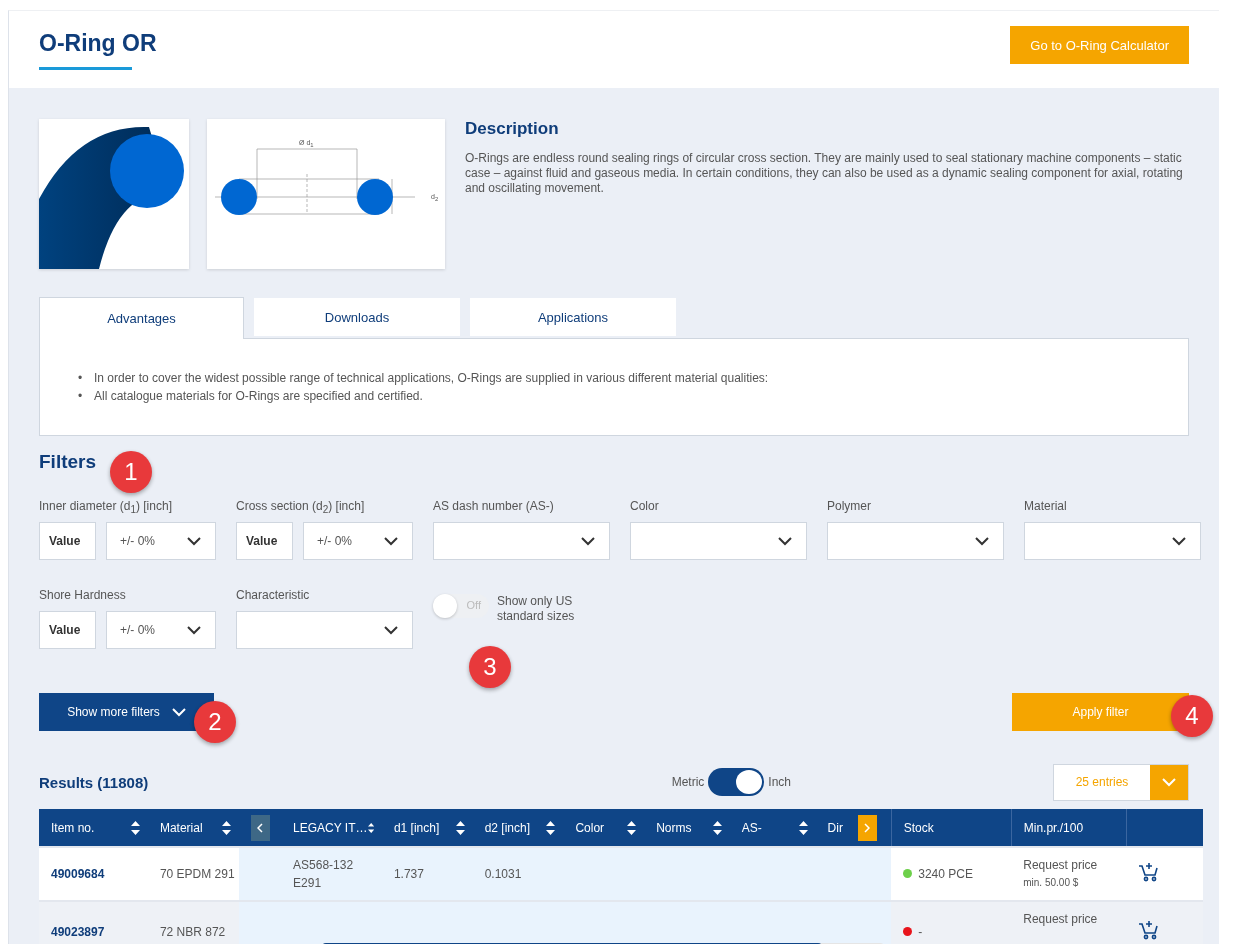 Image resolution: width=1234 pixels, height=945 pixels. What do you see at coordinates (93, 874) in the screenshot?
I see `item-number: 49009684` at bounding box center [93, 874].